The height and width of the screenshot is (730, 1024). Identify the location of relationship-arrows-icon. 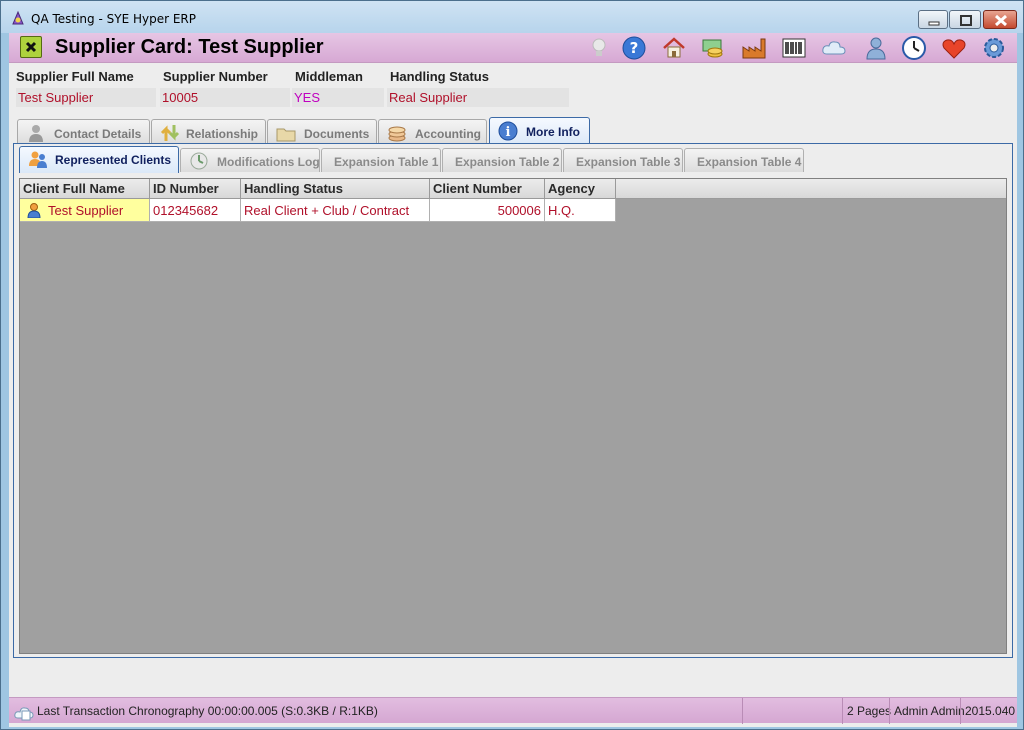
(170, 133).